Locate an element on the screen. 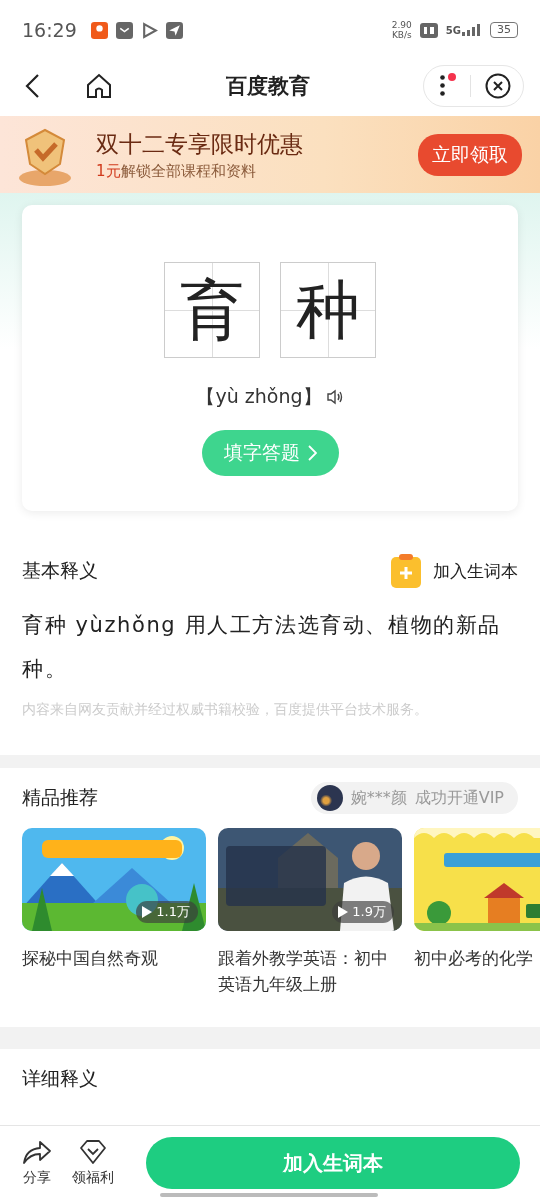  course-card: 1.9万 跟着外教学英语：初中英语九年级上册 is located at coordinates (310, 912).